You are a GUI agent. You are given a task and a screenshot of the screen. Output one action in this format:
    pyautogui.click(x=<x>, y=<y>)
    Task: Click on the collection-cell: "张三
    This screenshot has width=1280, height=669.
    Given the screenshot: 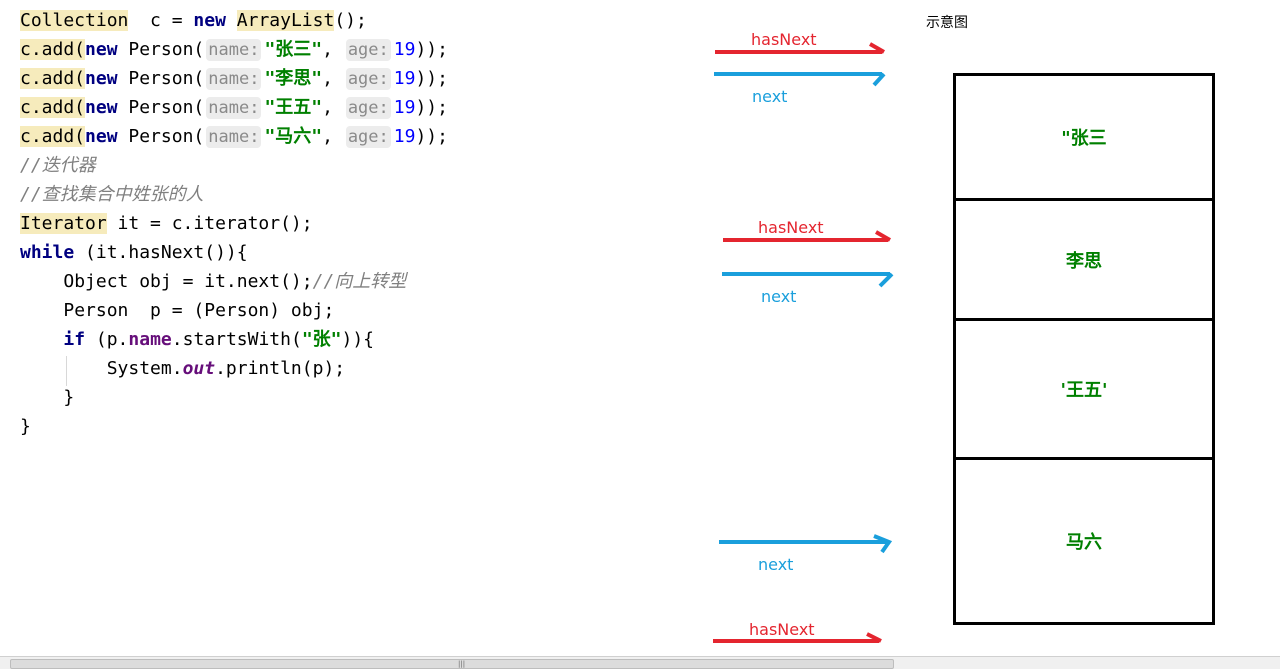 What is the action you would take?
    pyautogui.click(x=1084, y=137)
    